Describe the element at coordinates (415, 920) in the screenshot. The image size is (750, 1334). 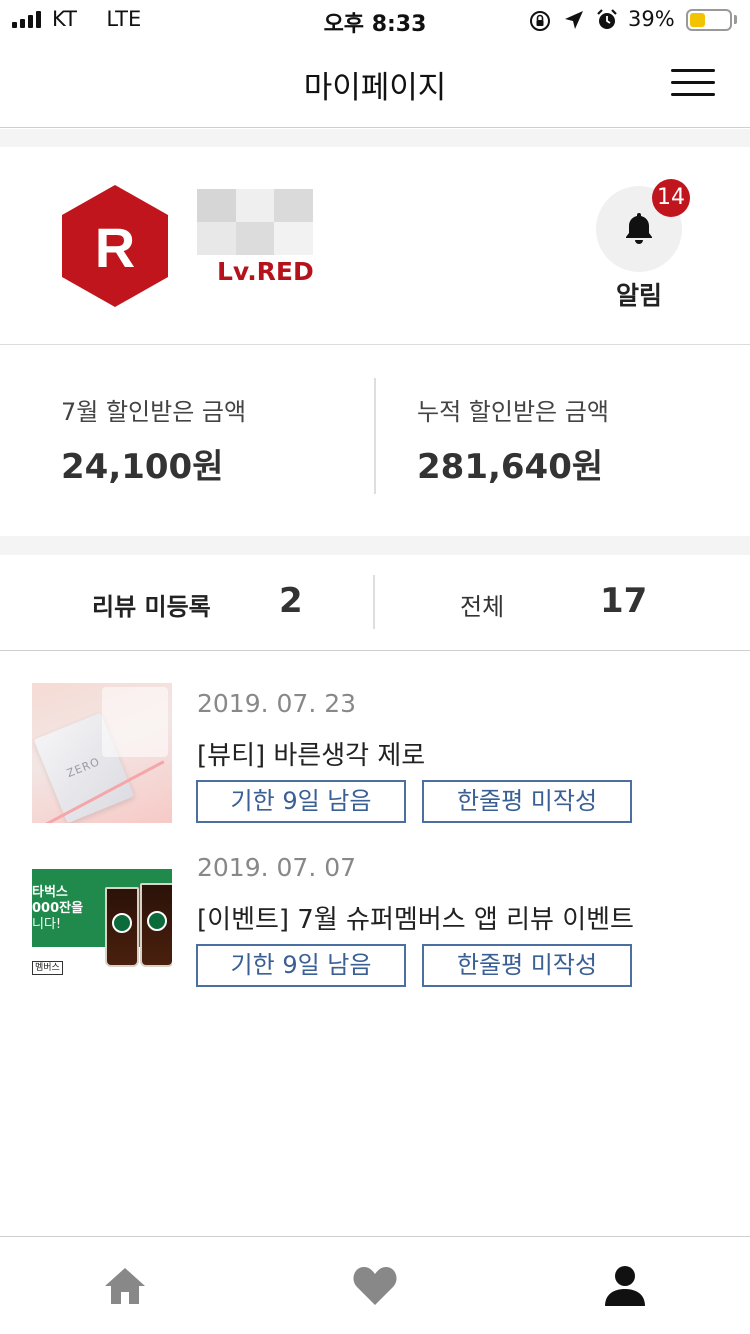
I see `item-title: [이벤트] 7월 슈퍼멤버스 앱 리뷰 이벤트` at that location.